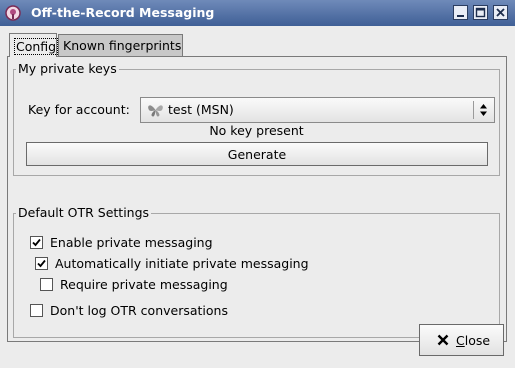 The image size is (515, 368). What do you see at coordinates (79, 109) in the screenshot?
I see `account-label: Key for account:` at bounding box center [79, 109].